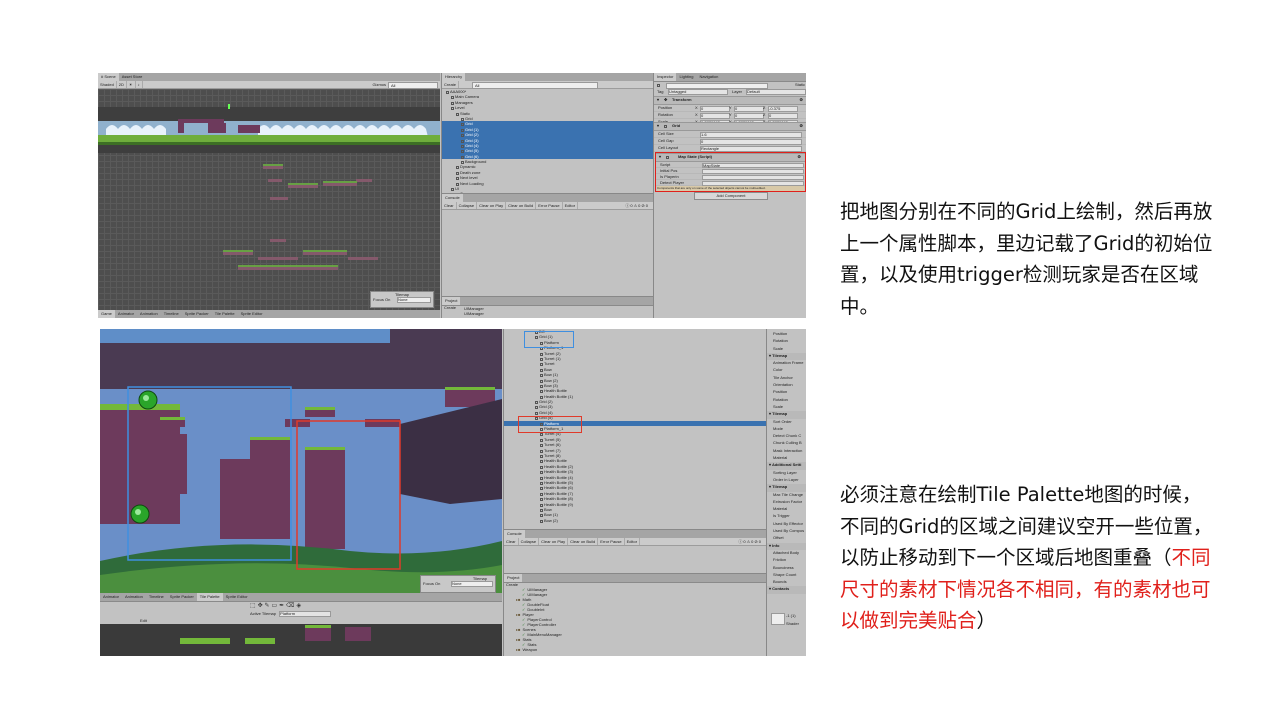 The height and width of the screenshot is (720, 1280). I want to click on project-create-button: Create, so click(450, 307).